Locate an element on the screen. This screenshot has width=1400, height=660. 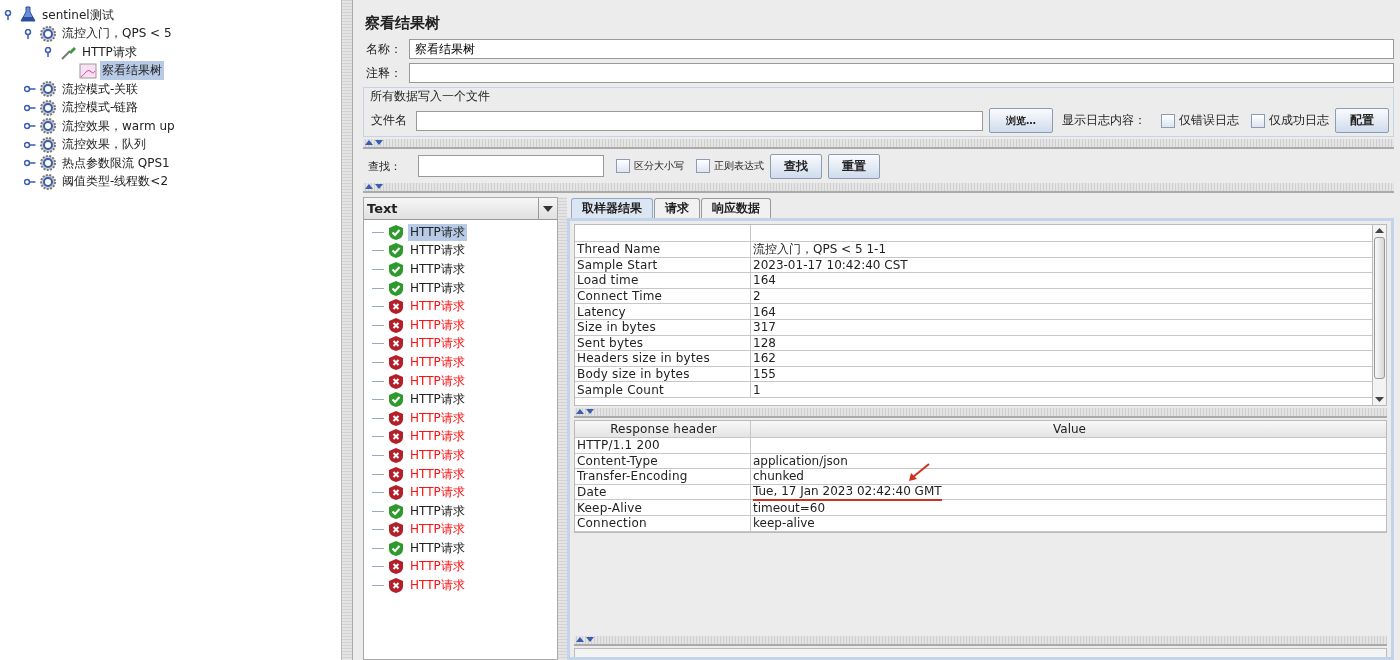
table-cell: Keep-Alive is located at coordinates (610, 507).